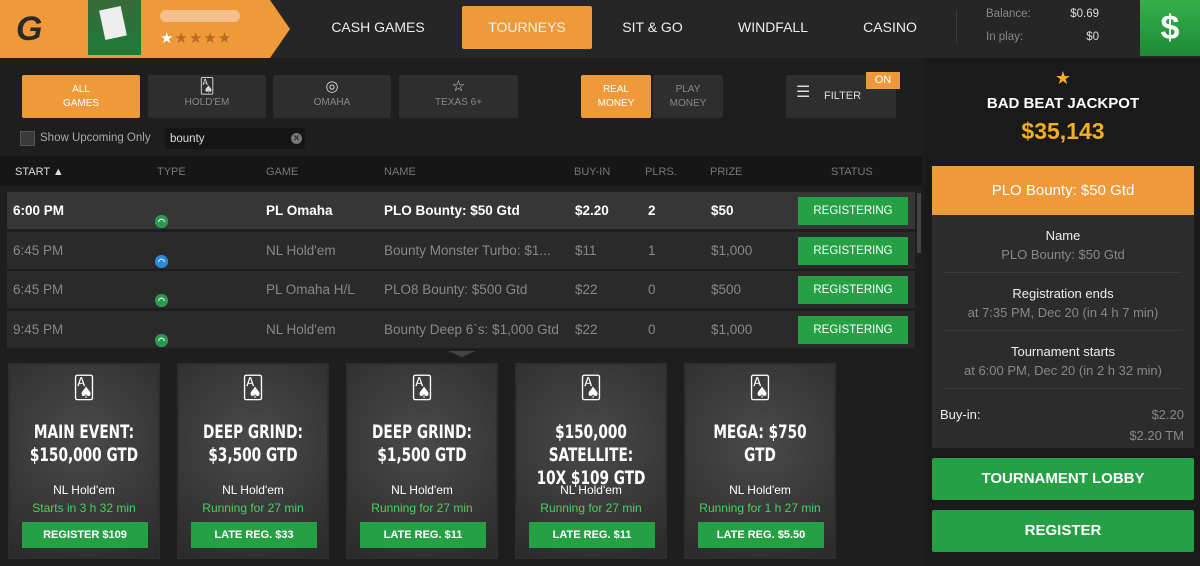  What do you see at coordinates (1005, 37) in the screenshot?
I see `inplay-label: In play:` at bounding box center [1005, 37].